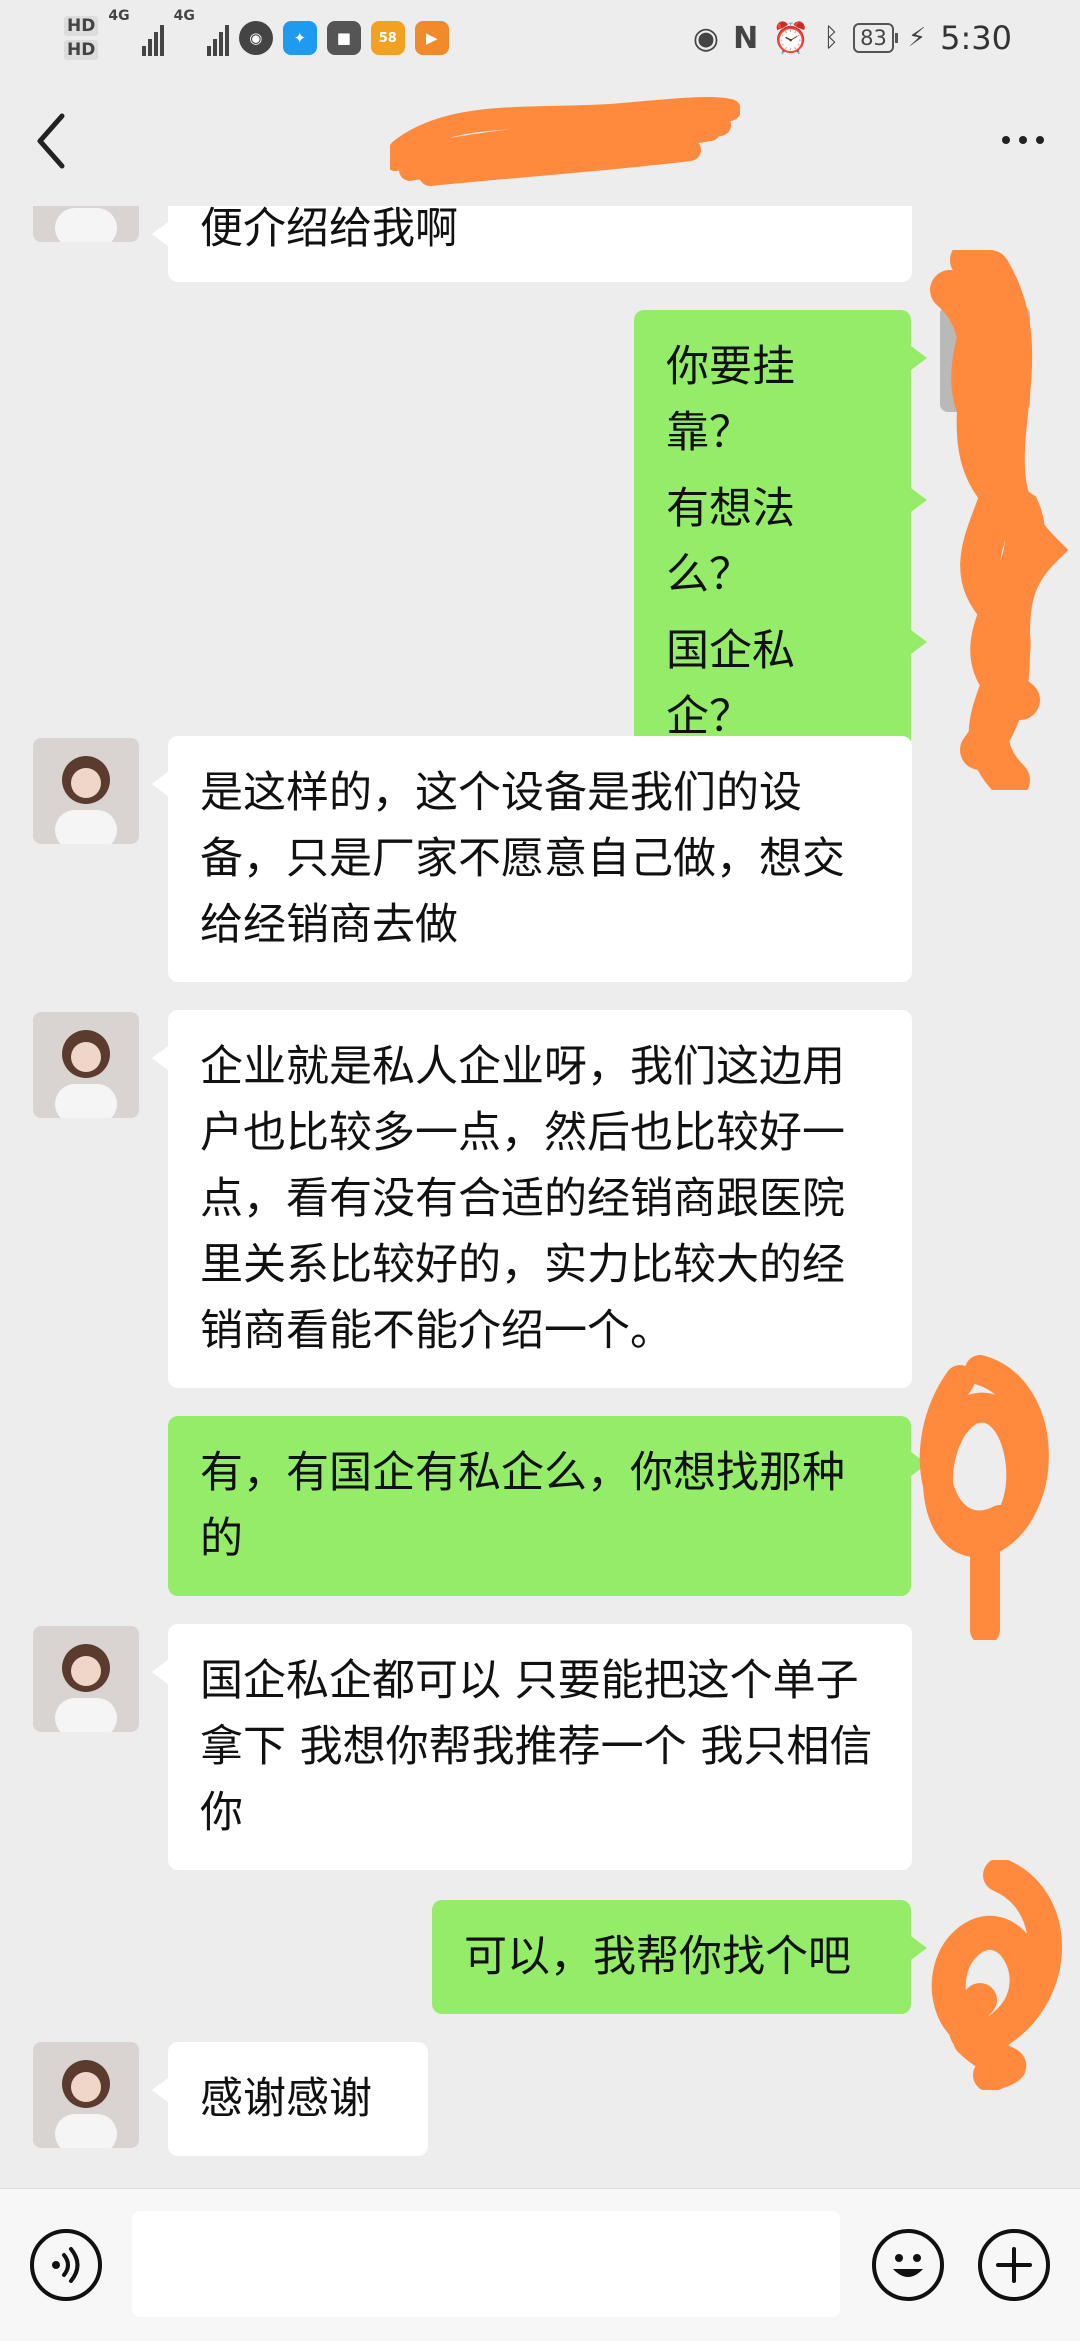 The height and width of the screenshot is (2341, 1080). I want to click on bulb-app-icon: ✦, so click(299, 38).